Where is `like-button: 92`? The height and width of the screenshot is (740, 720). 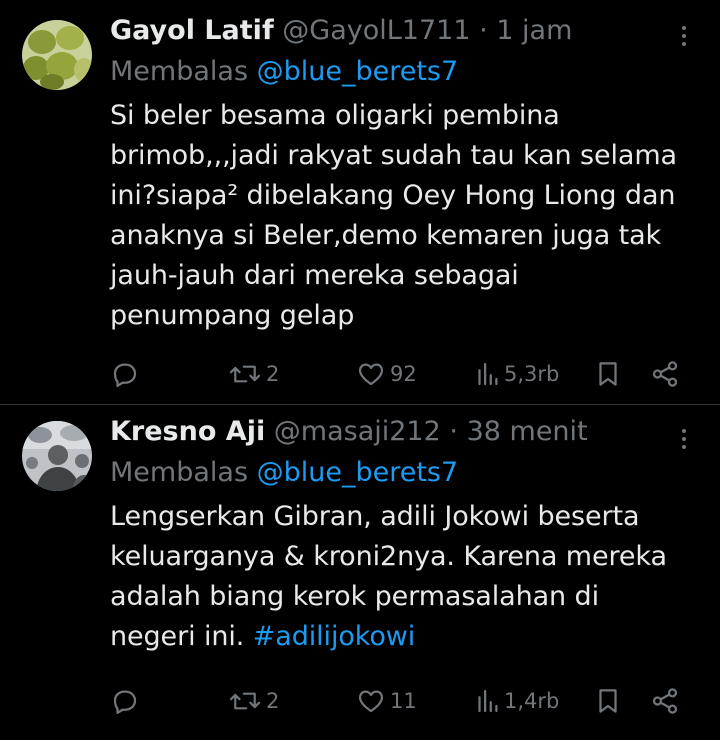
like-button: 92 is located at coordinates (386, 374).